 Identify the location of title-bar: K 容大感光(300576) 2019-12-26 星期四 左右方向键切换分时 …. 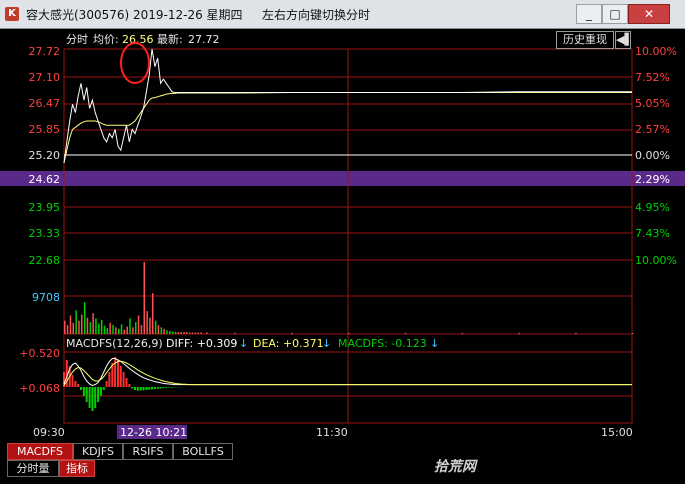
(342, 14).